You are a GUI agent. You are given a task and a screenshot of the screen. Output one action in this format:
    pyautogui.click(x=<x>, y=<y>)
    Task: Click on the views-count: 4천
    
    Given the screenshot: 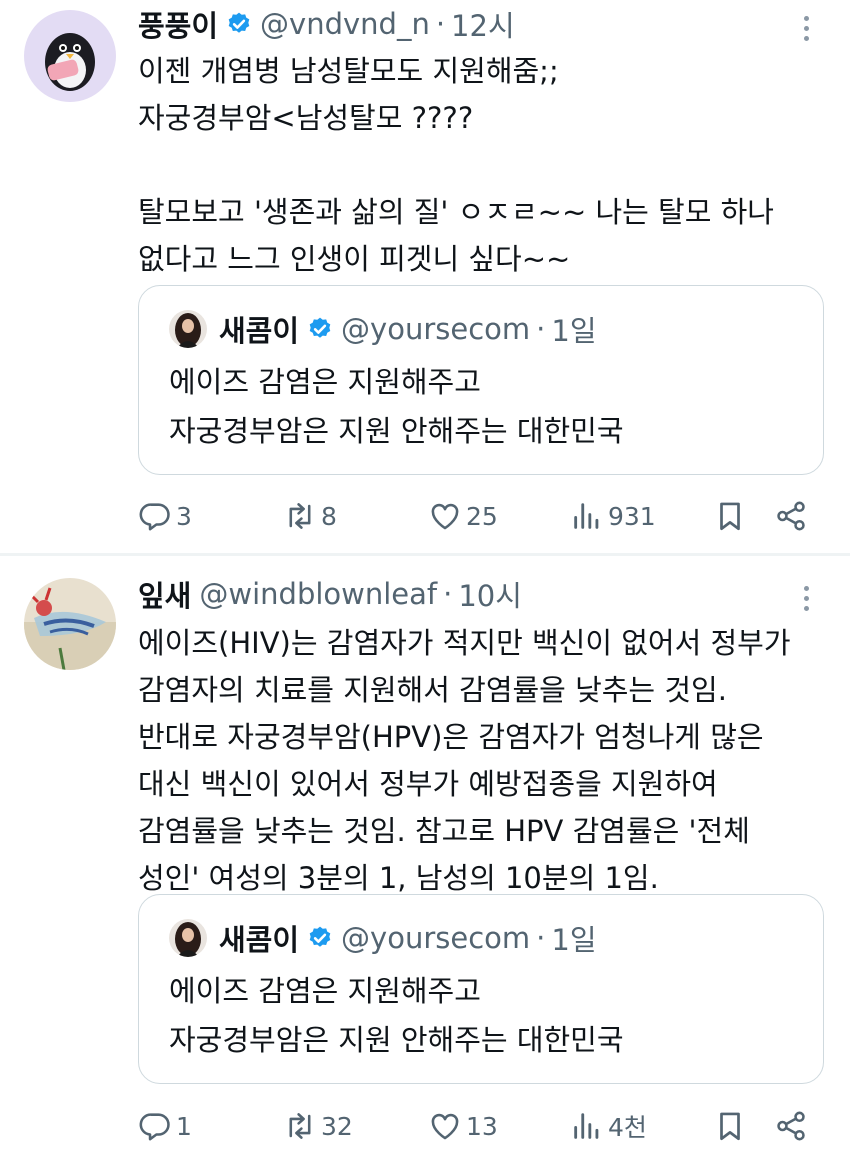 What is the action you would take?
    pyautogui.click(x=627, y=1127)
    